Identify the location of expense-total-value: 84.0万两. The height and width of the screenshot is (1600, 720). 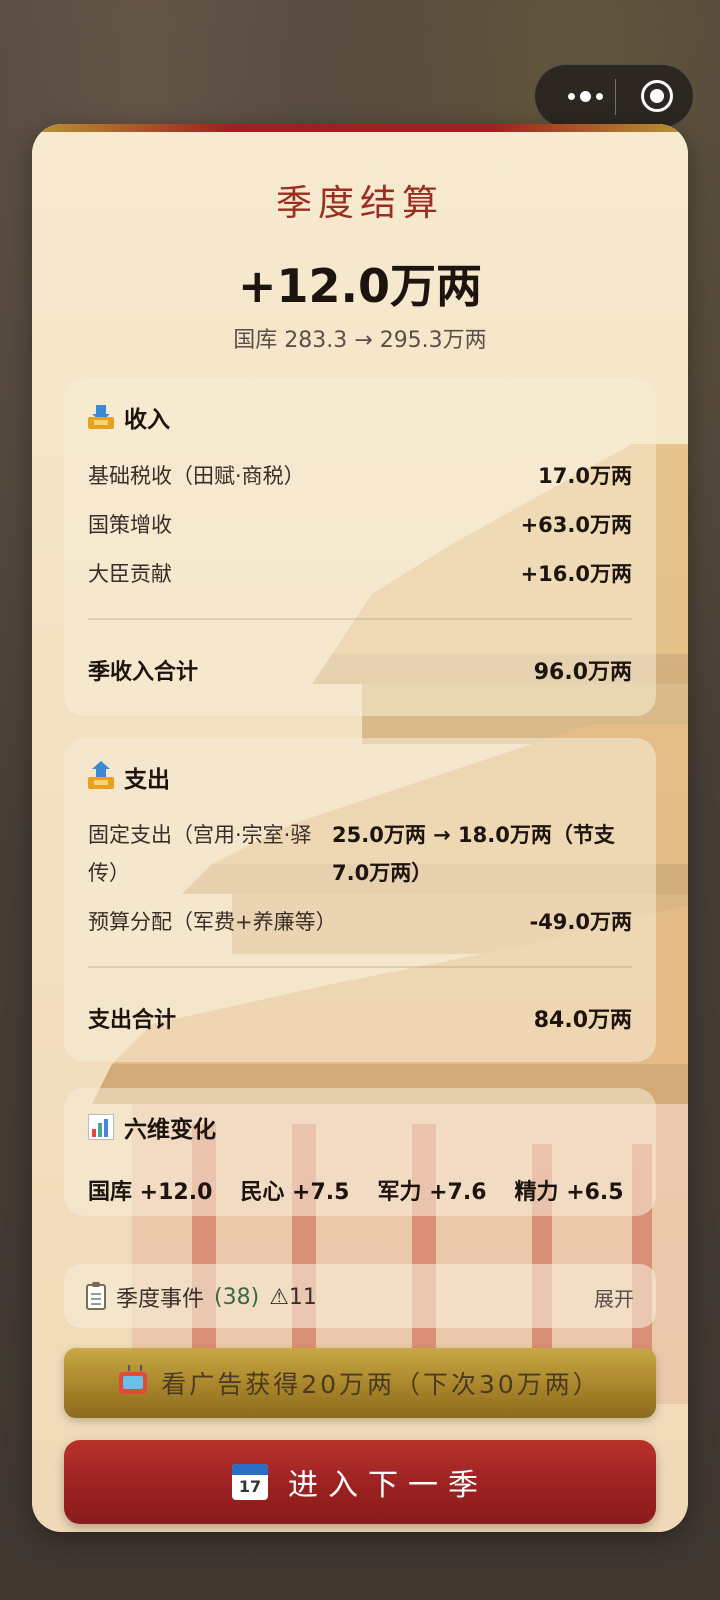
(582, 1020).